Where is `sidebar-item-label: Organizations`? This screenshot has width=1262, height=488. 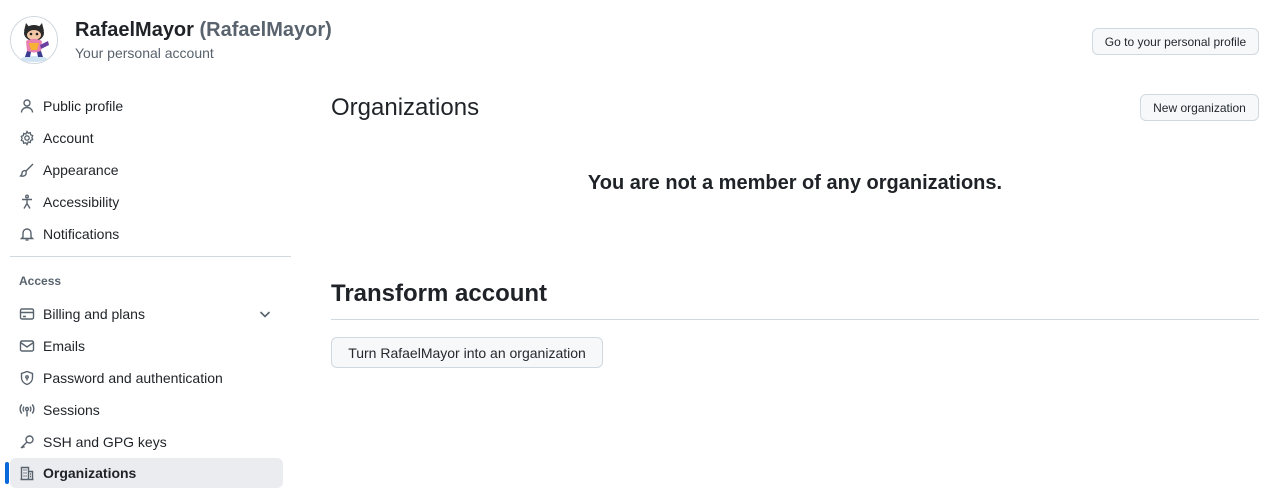 sidebar-item-label: Organizations is located at coordinates (90, 473).